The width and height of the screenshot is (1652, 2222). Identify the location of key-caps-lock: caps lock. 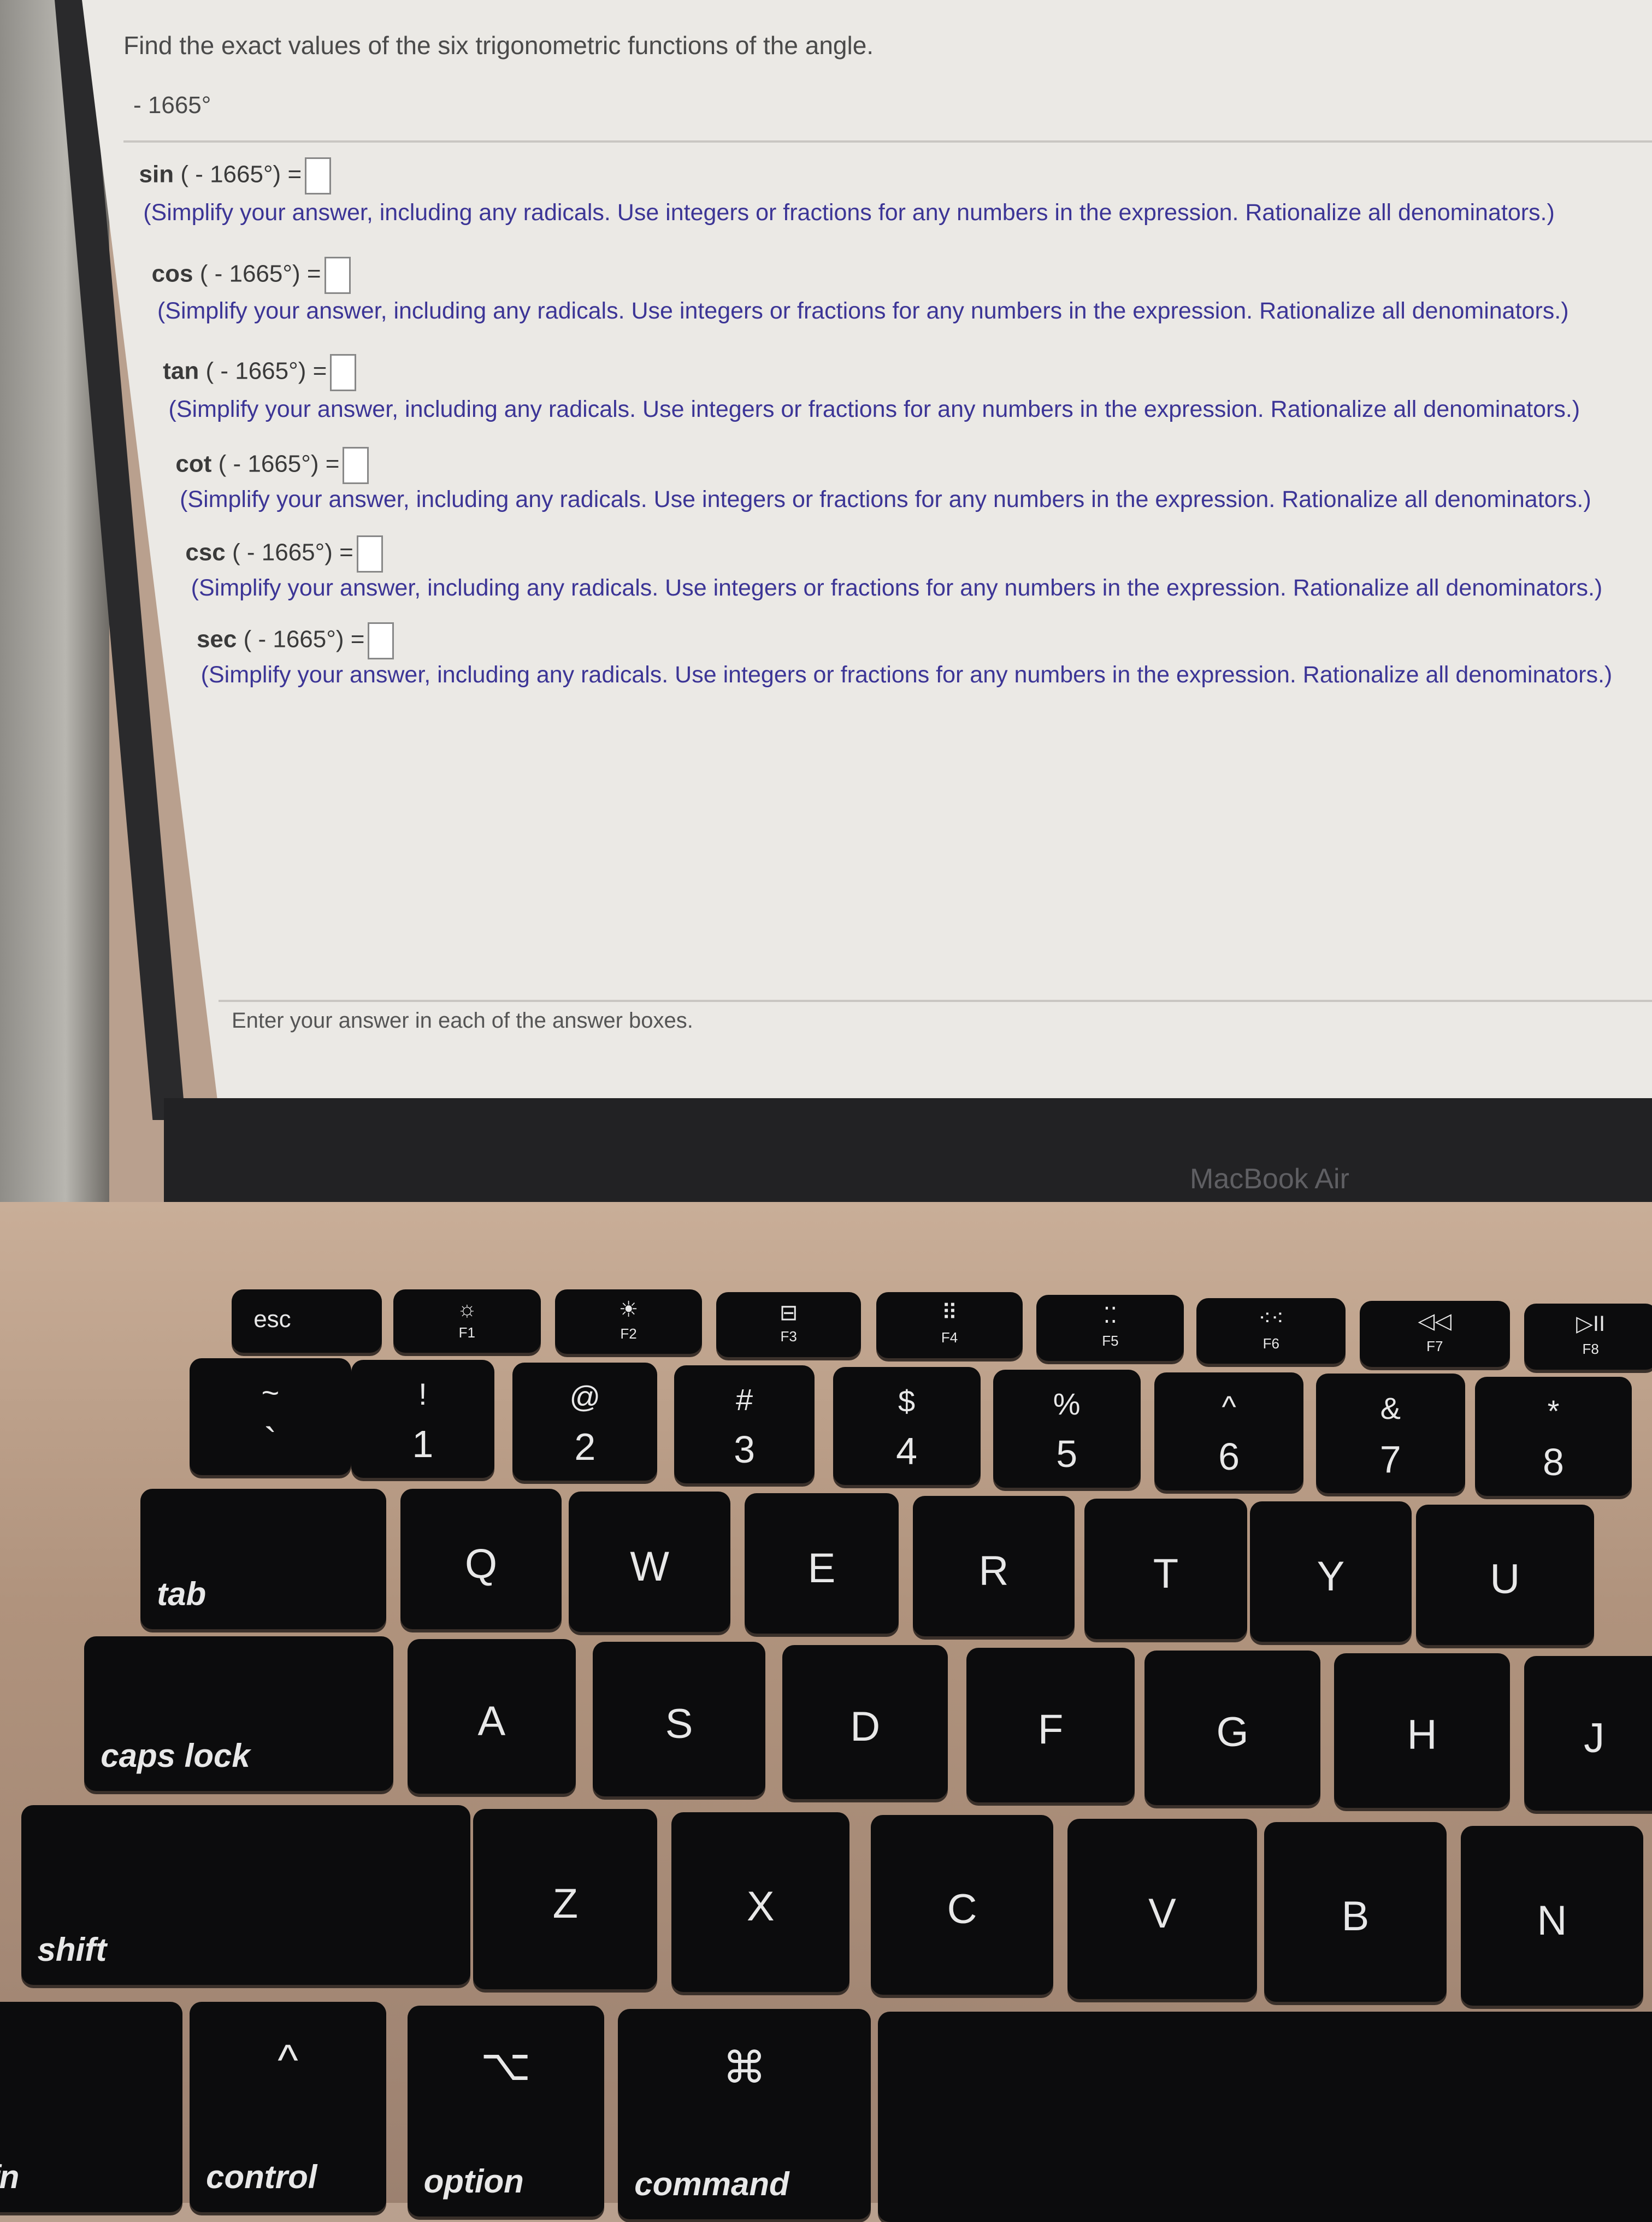
(238, 1714).